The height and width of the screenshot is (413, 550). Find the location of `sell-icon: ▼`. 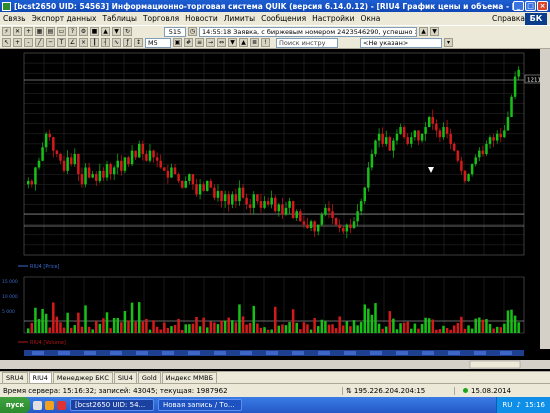

sell-icon: ▼ is located at coordinates (116, 31).